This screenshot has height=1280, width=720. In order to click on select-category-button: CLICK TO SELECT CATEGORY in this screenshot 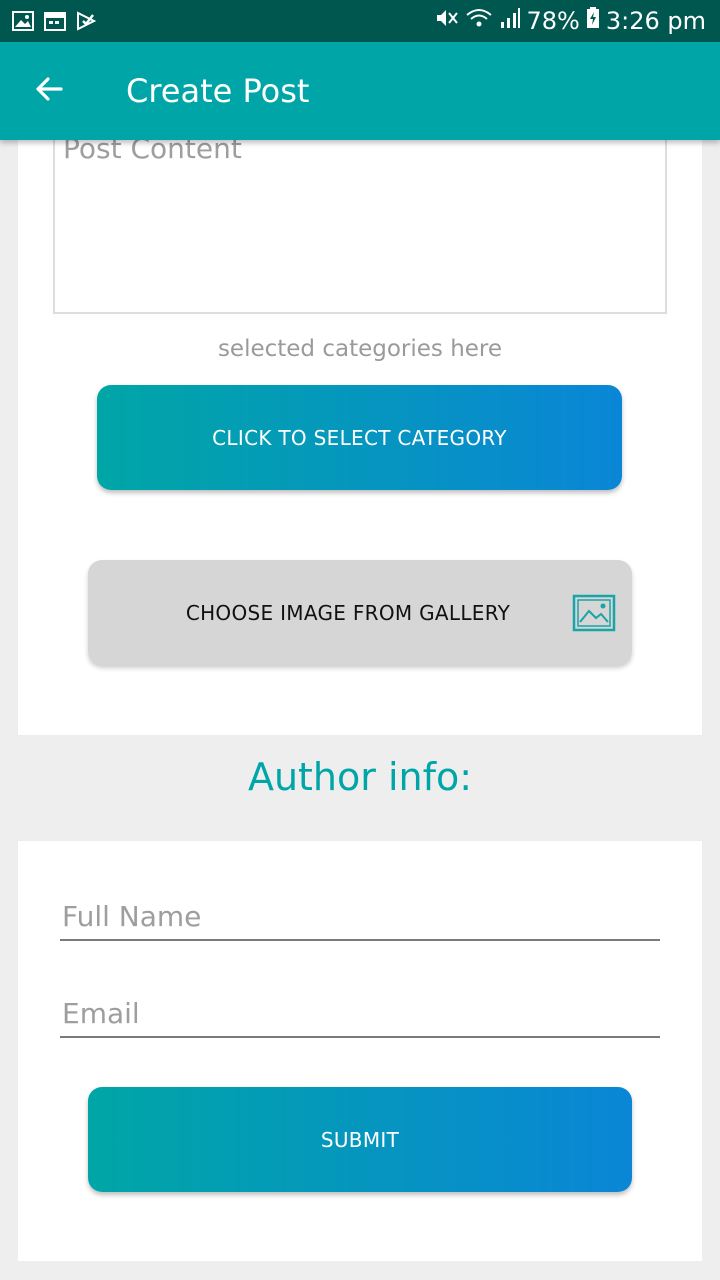, I will do `click(359, 437)`.